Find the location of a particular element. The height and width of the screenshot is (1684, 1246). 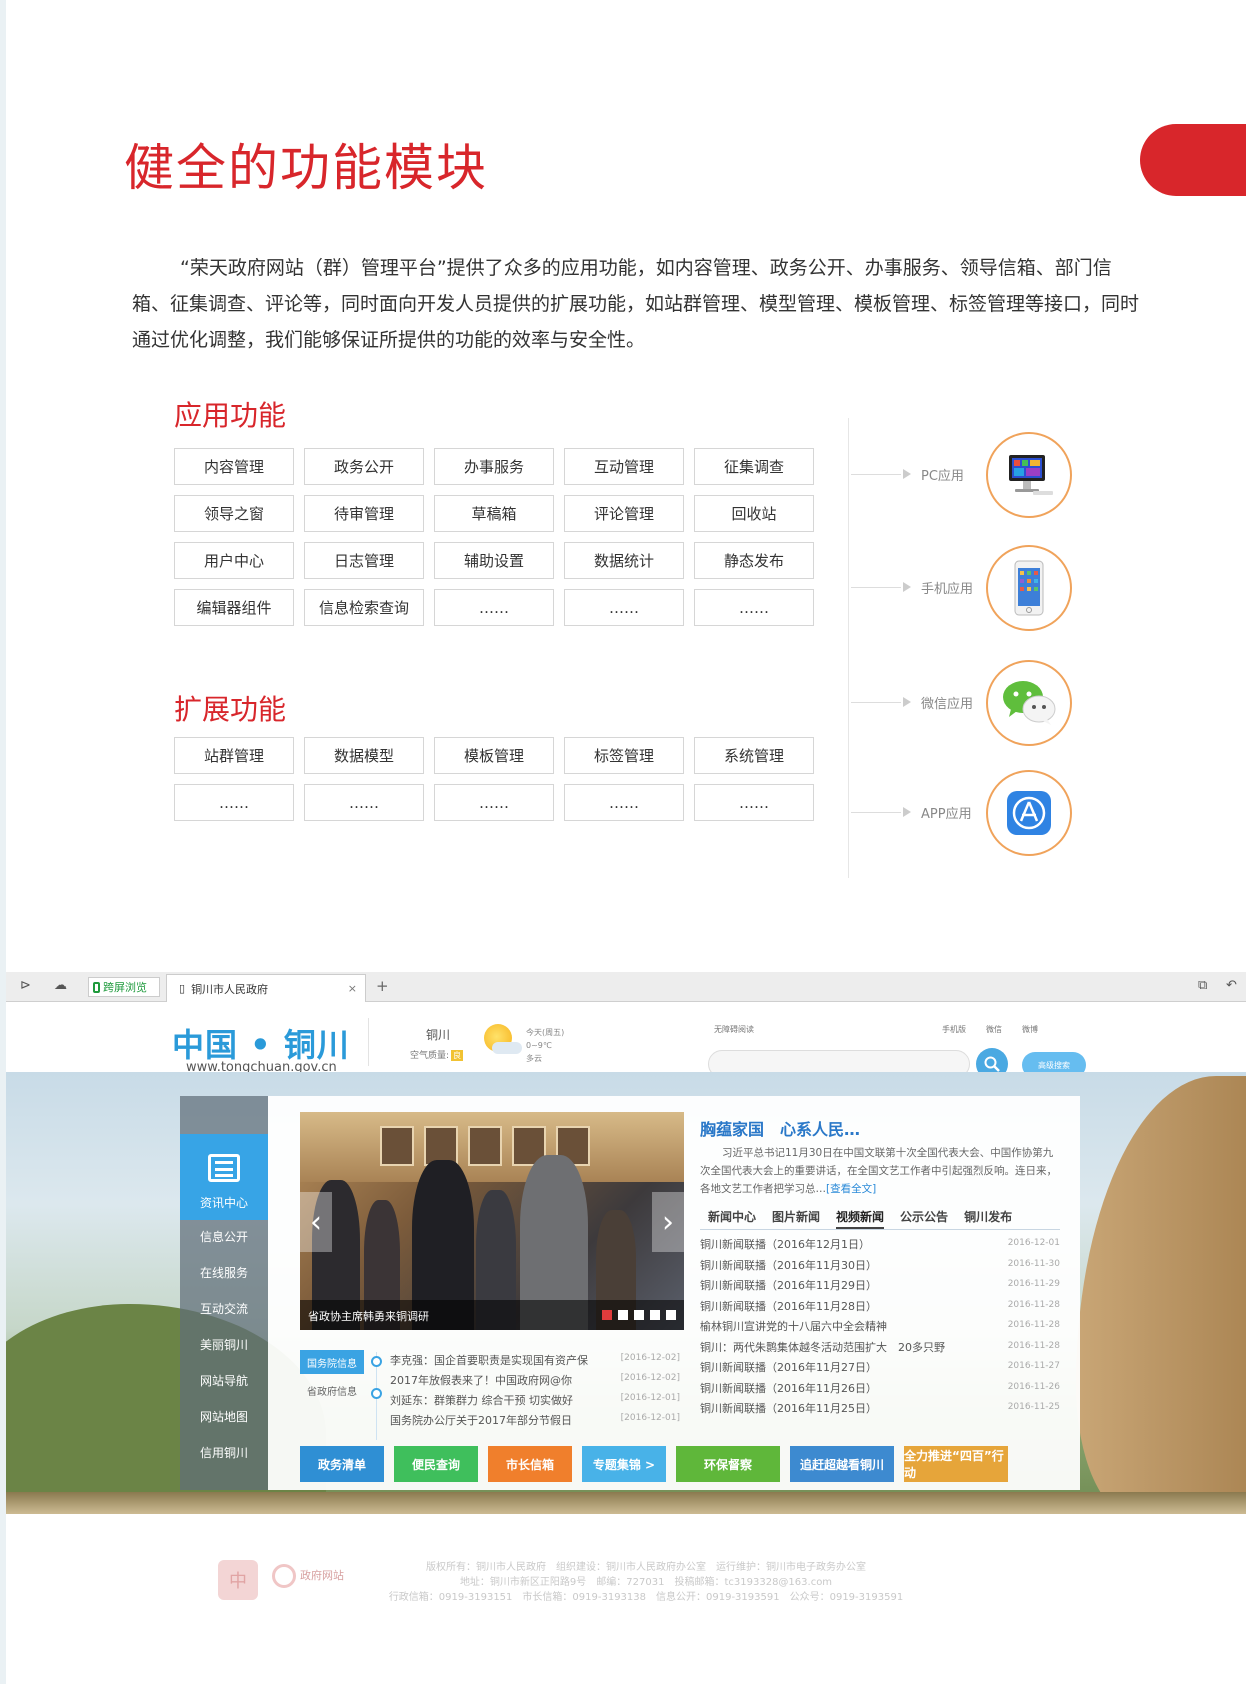

app-function-cell: 内容管理 is located at coordinates (234, 466).